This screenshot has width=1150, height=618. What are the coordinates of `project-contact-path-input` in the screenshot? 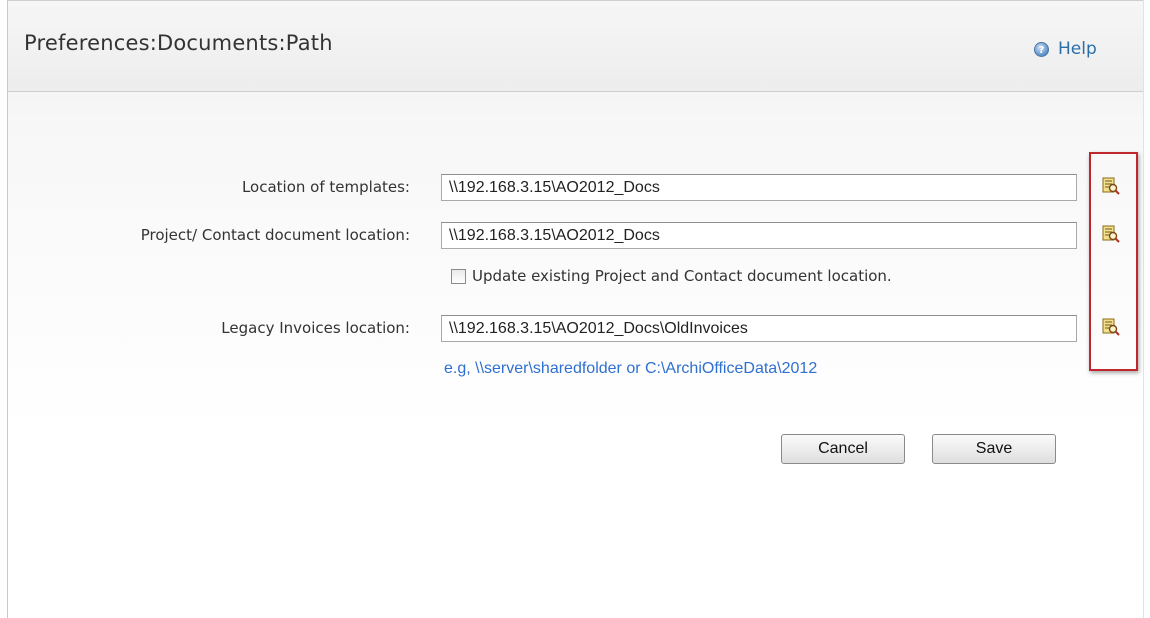 It's located at (759, 235).